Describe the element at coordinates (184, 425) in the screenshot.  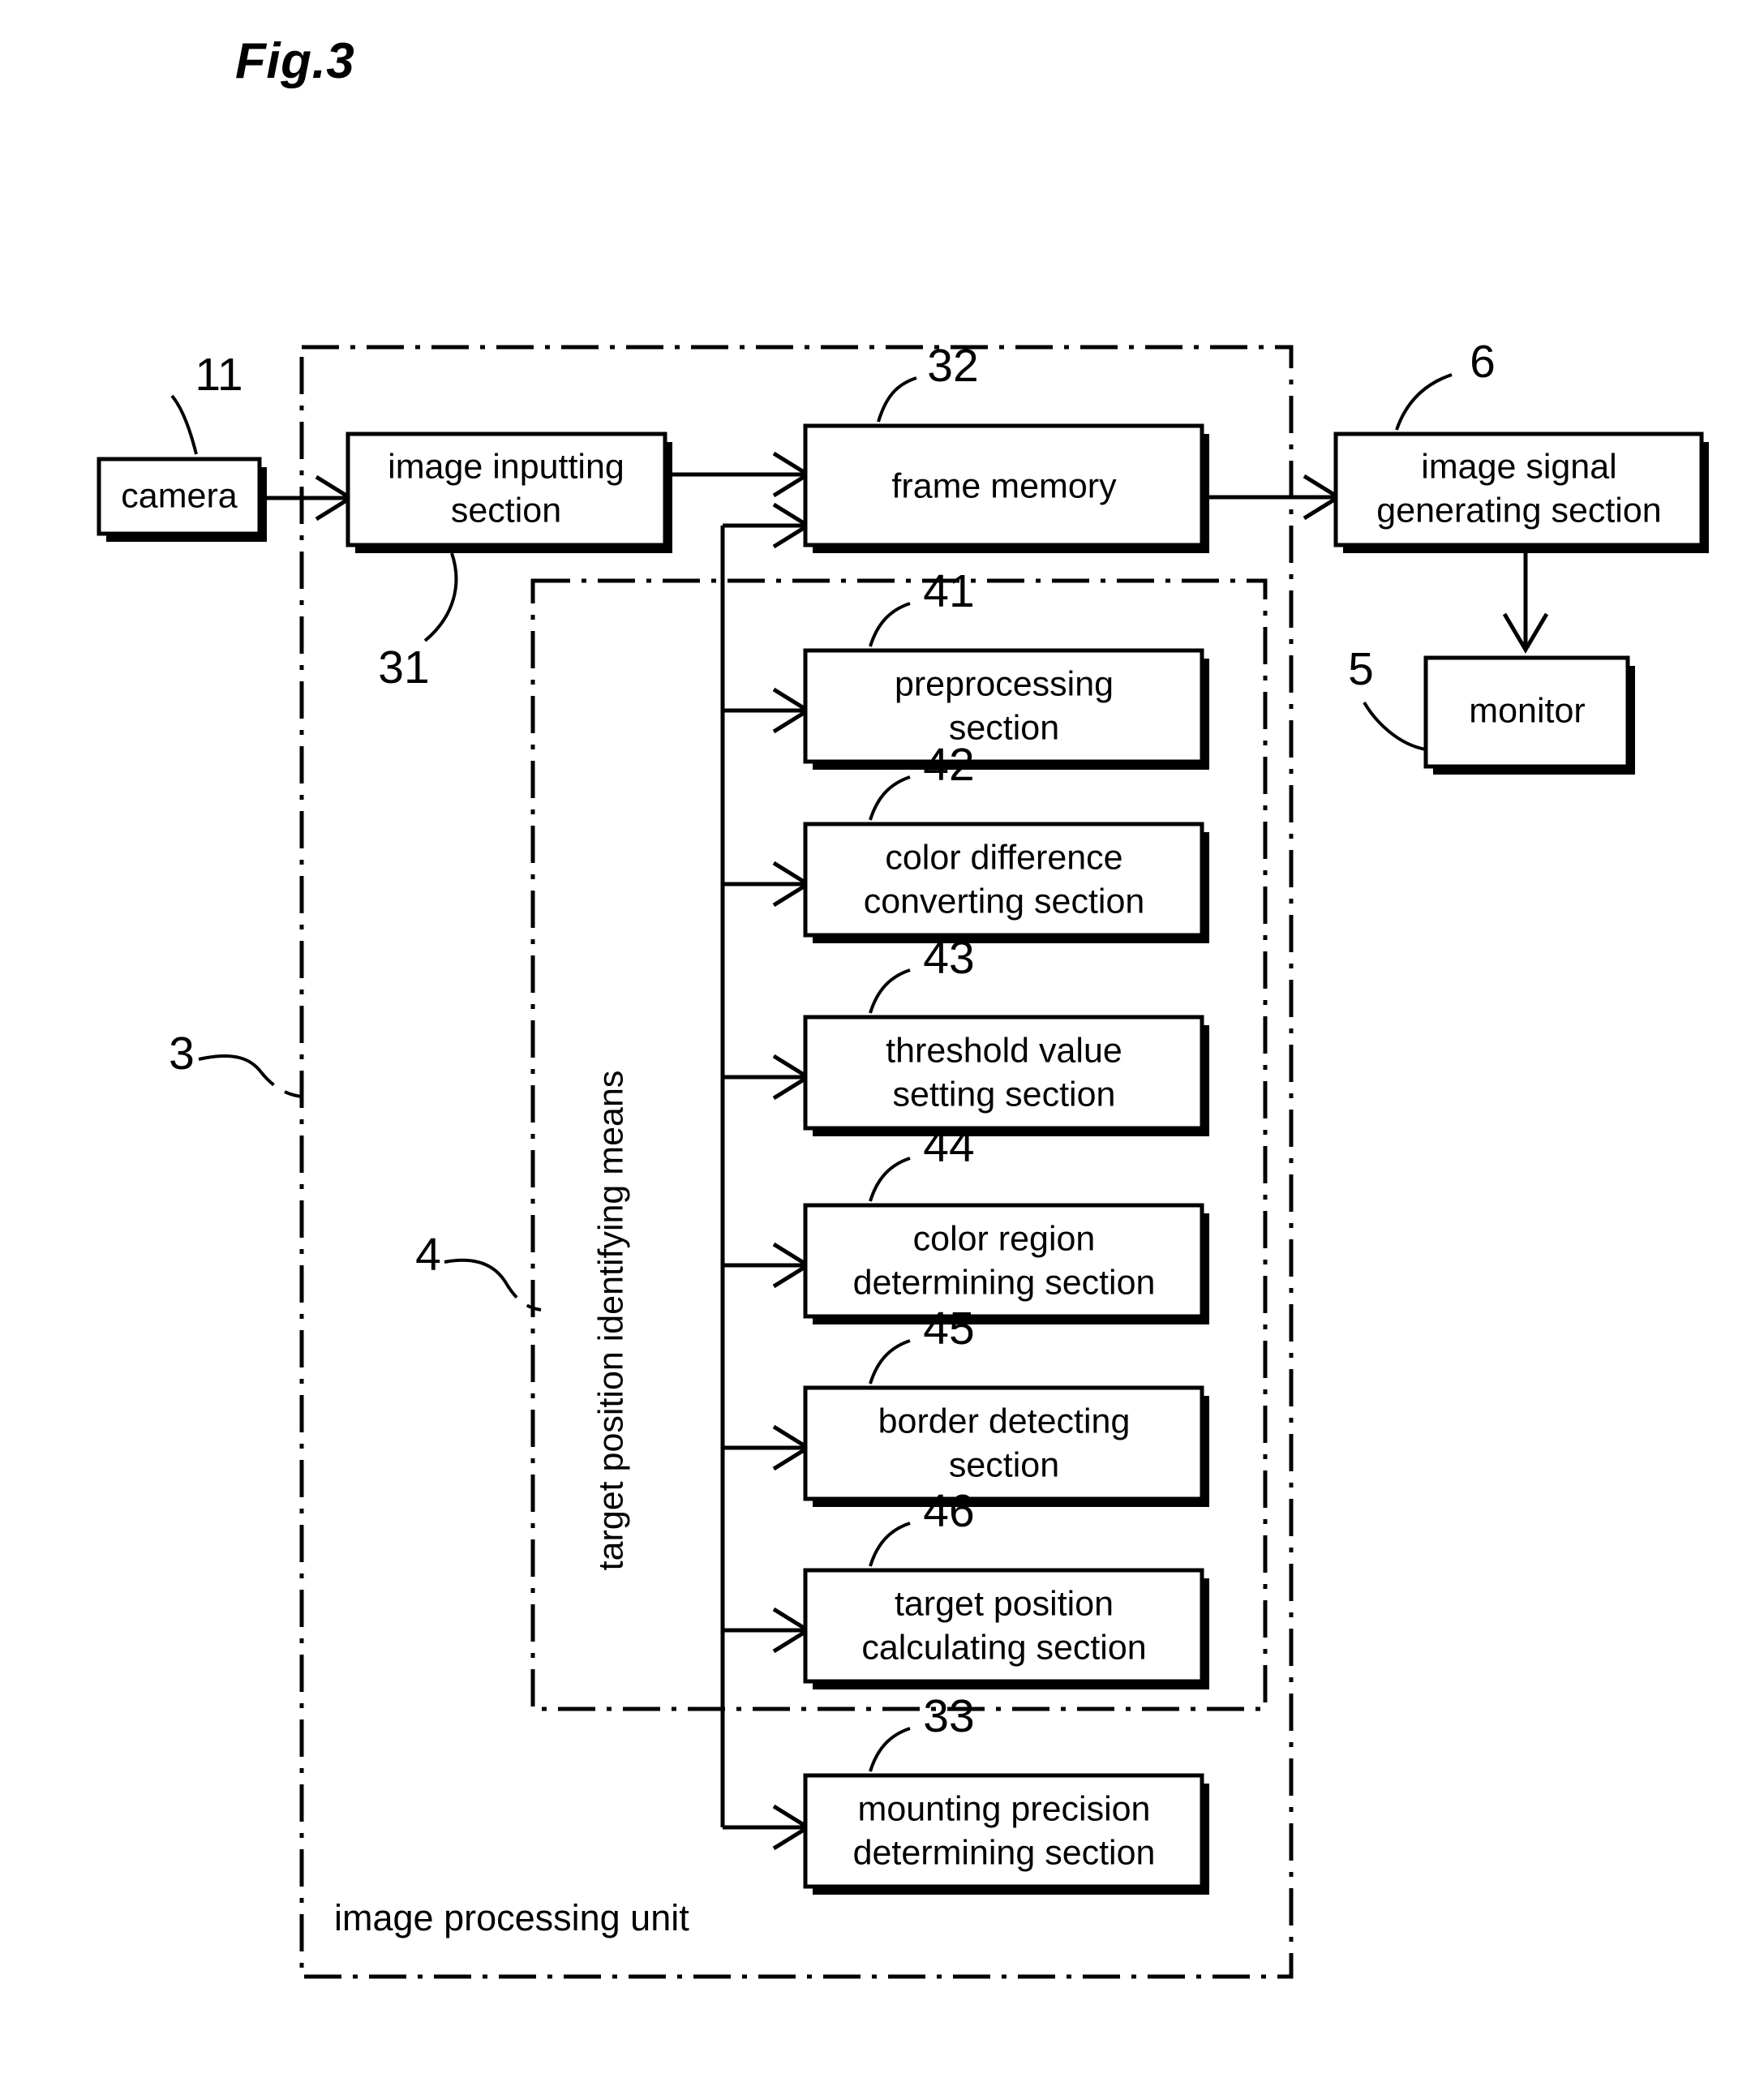
I see `camera-ref-leader` at that location.